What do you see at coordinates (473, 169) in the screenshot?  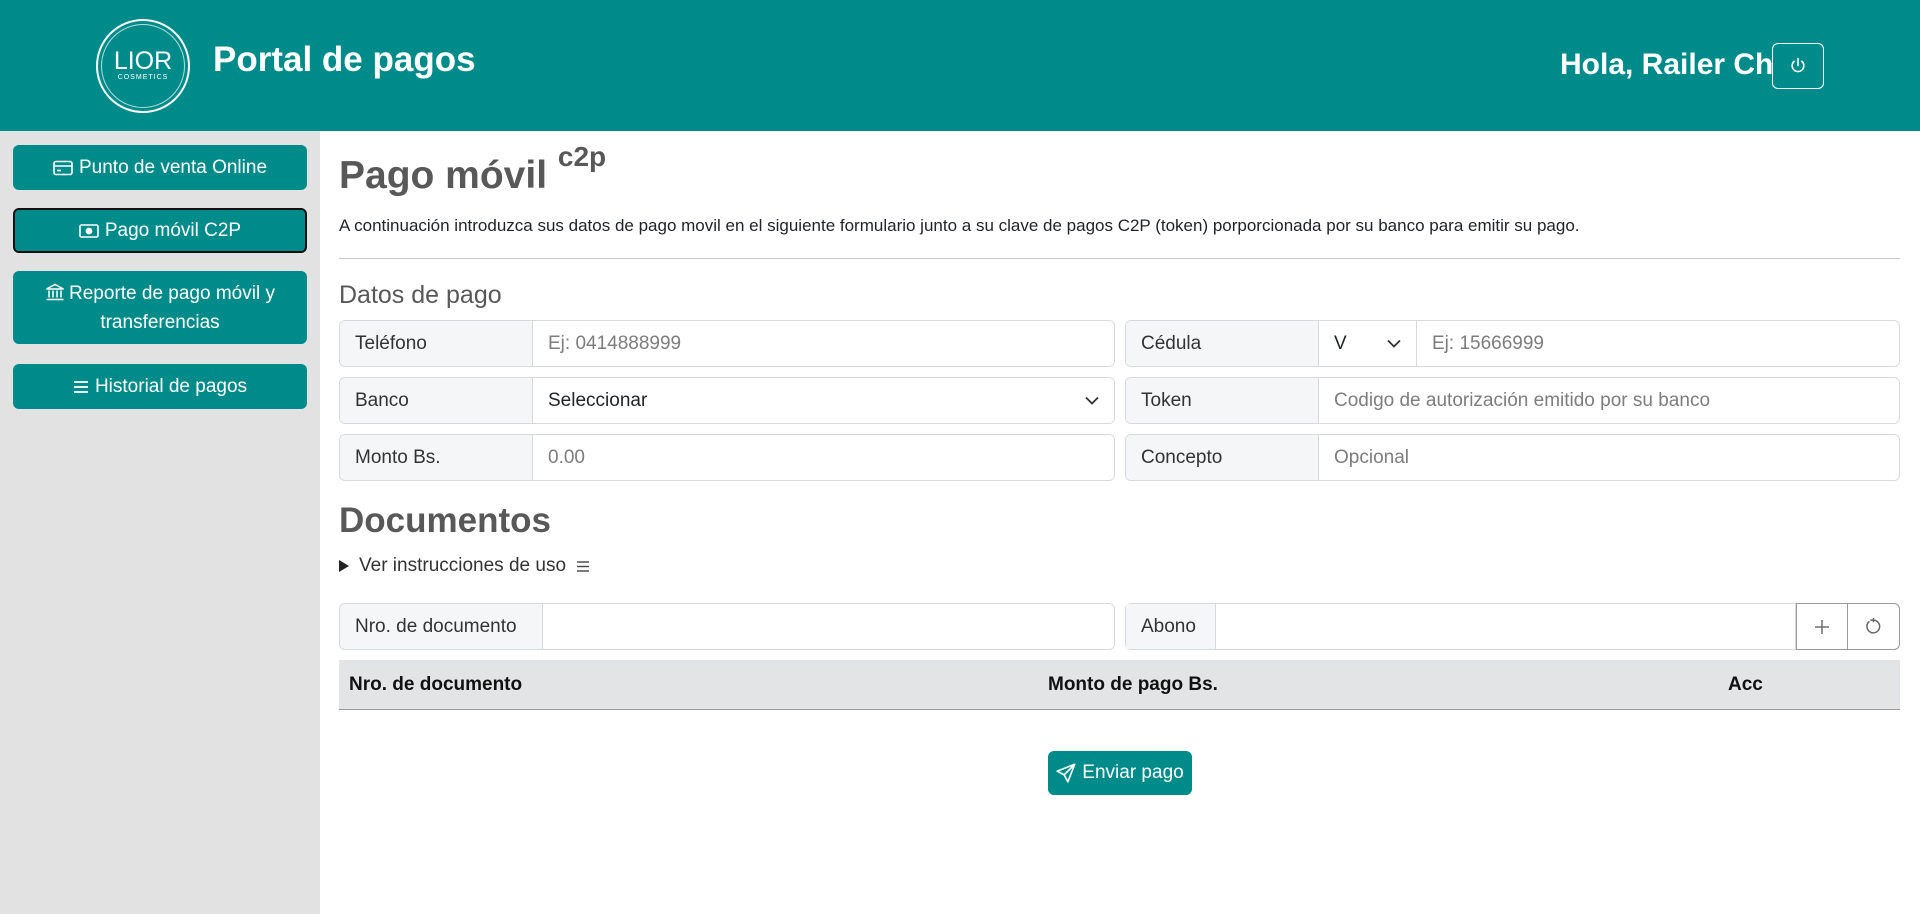 I see `page-title: Pago móvil c2p` at bounding box center [473, 169].